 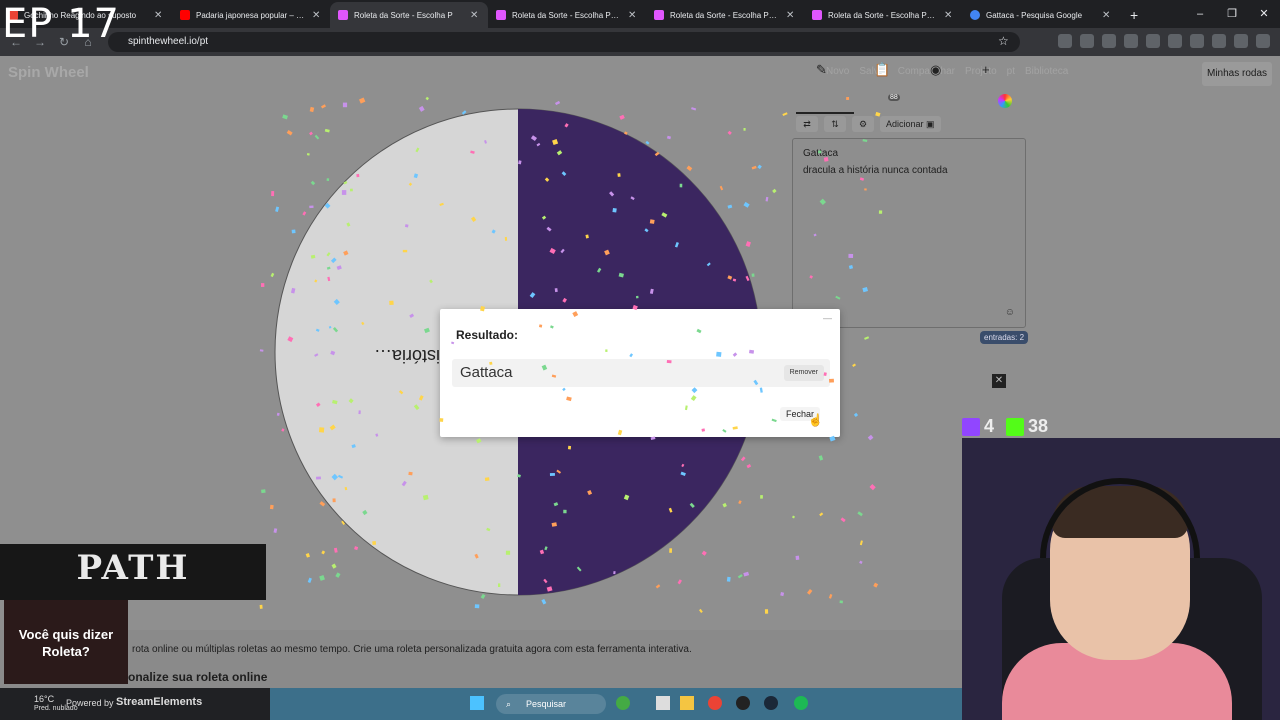 What do you see at coordinates (251, 15) in the screenshot?
I see `browser-tab: Padaria japonesa popular – avó ✕` at bounding box center [251, 15].